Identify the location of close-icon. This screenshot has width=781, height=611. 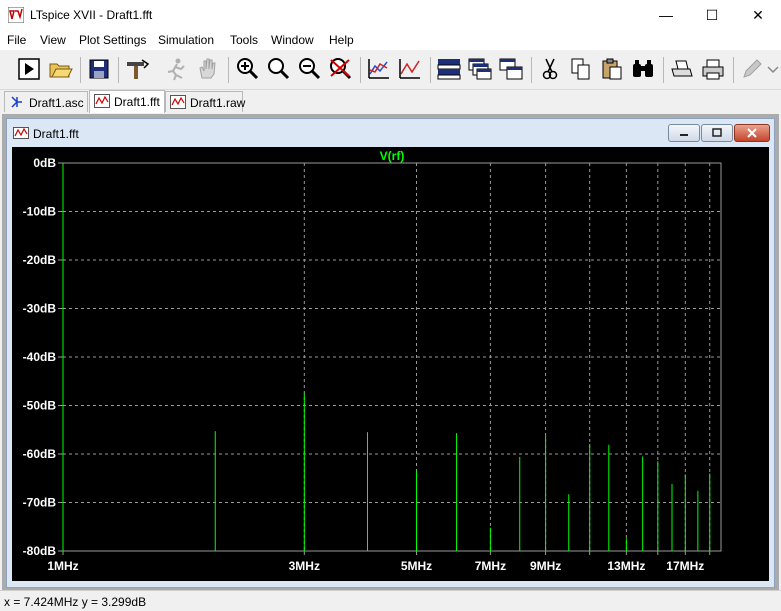
(752, 133).